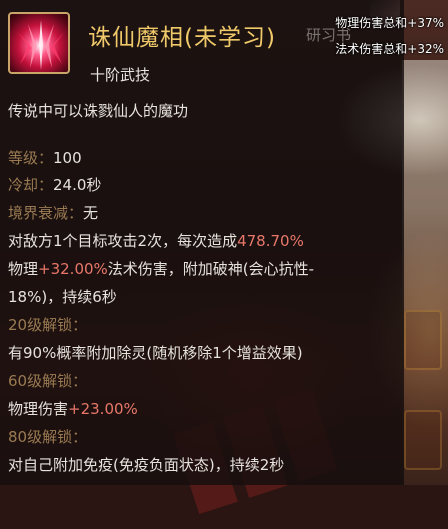 The height and width of the screenshot is (529, 448). Describe the element at coordinates (91, 213) in the screenshot. I see `decay-value: 无` at that location.